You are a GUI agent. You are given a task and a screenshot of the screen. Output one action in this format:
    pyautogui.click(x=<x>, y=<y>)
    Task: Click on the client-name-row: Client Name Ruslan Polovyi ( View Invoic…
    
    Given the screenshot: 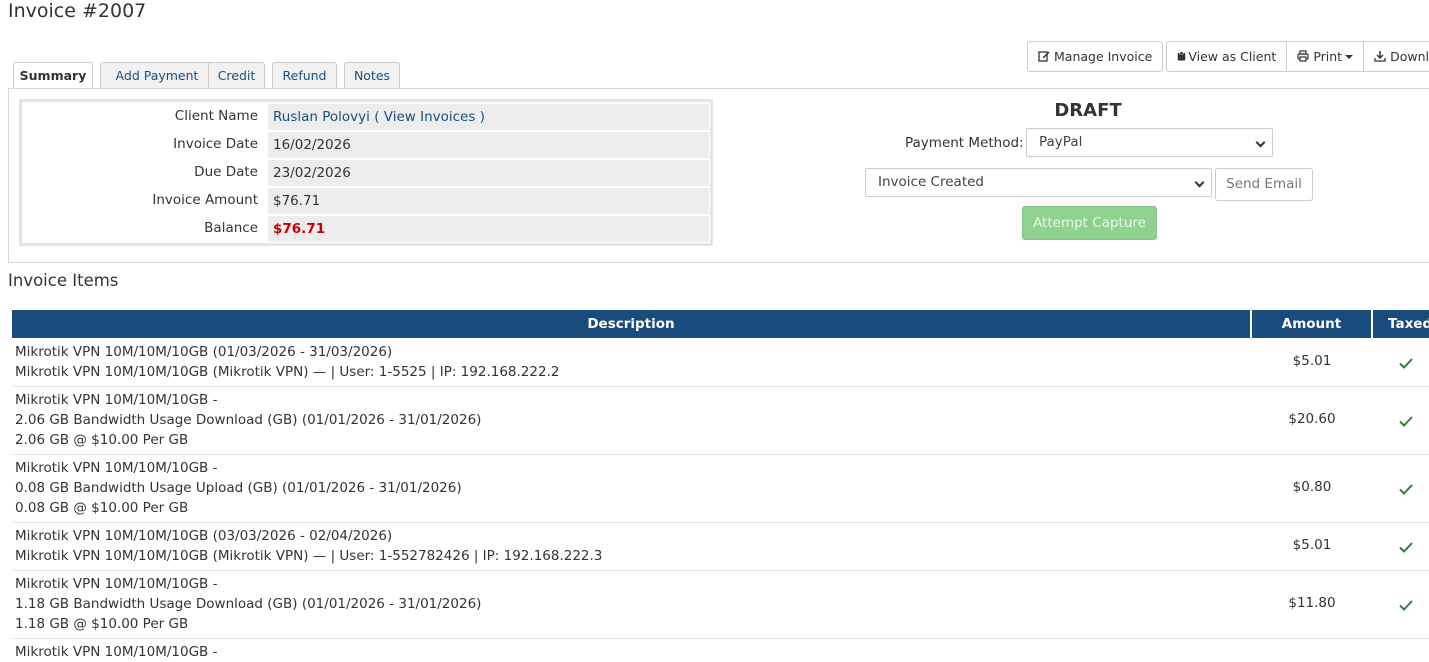 What is the action you would take?
    pyautogui.click(x=366, y=117)
    